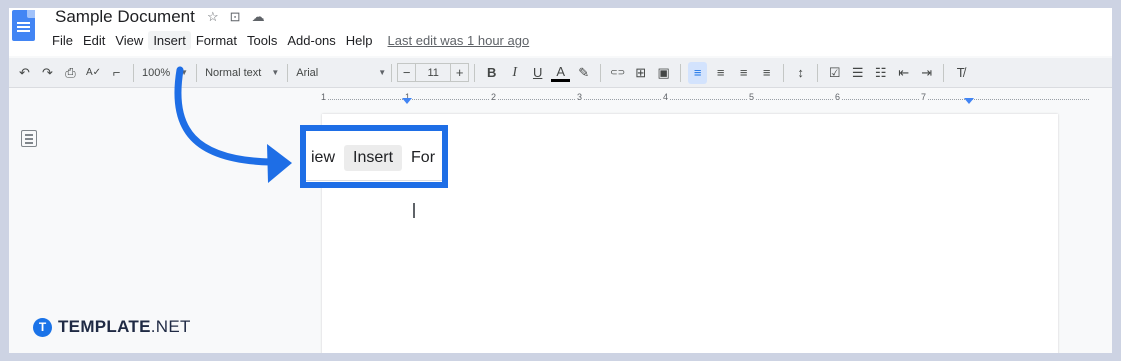  What do you see at coordinates (514, 73) in the screenshot?
I see `italic-button: I` at bounding box center [514, 73].